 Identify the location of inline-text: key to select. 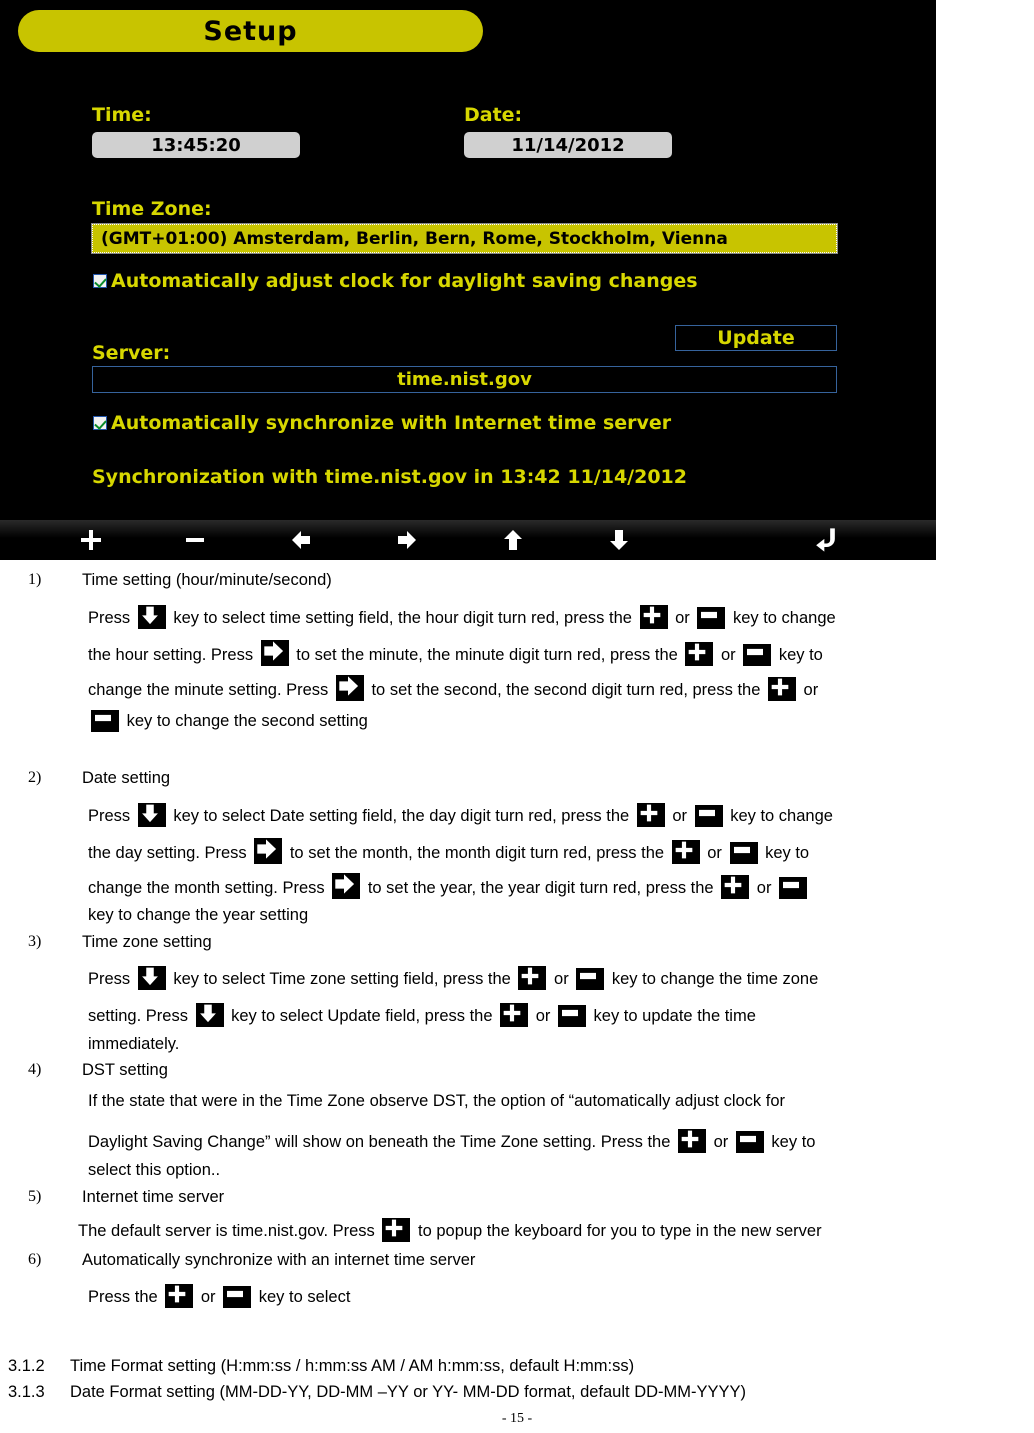
(302, 1297).